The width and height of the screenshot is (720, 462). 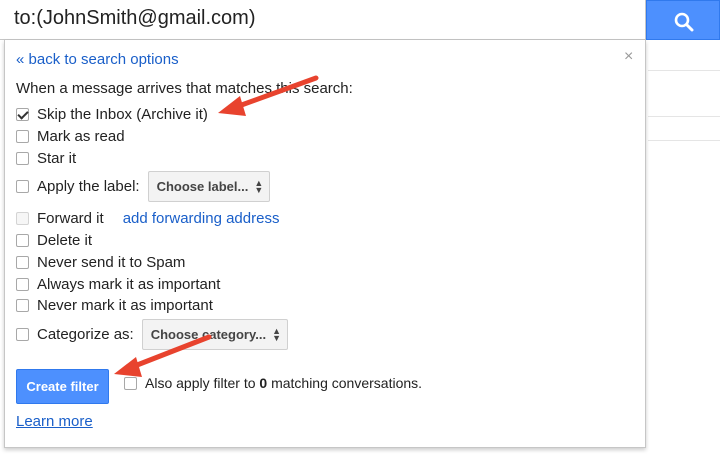 I want to click on choose-category-select: Choose category... ▲ ▼, so click(x=214, y=334).